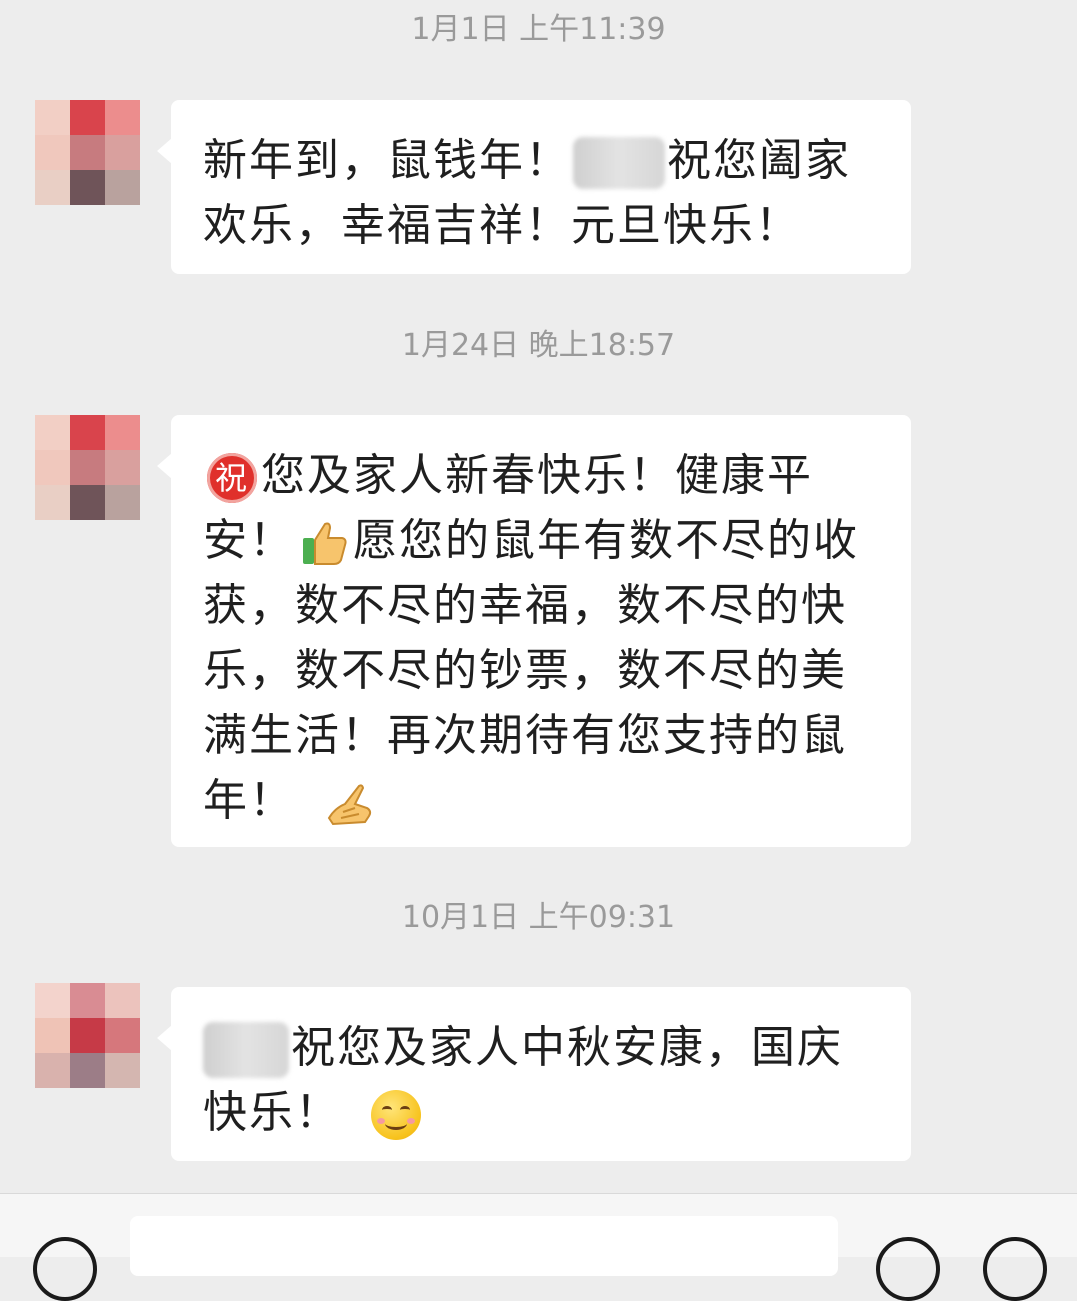 The width and height of the screenshot is (1077, 1301). Describe the element at coordinates (538, 345) in the screenshot. I see `message-timestamp: 1月24日 晚上18:57` at that location.